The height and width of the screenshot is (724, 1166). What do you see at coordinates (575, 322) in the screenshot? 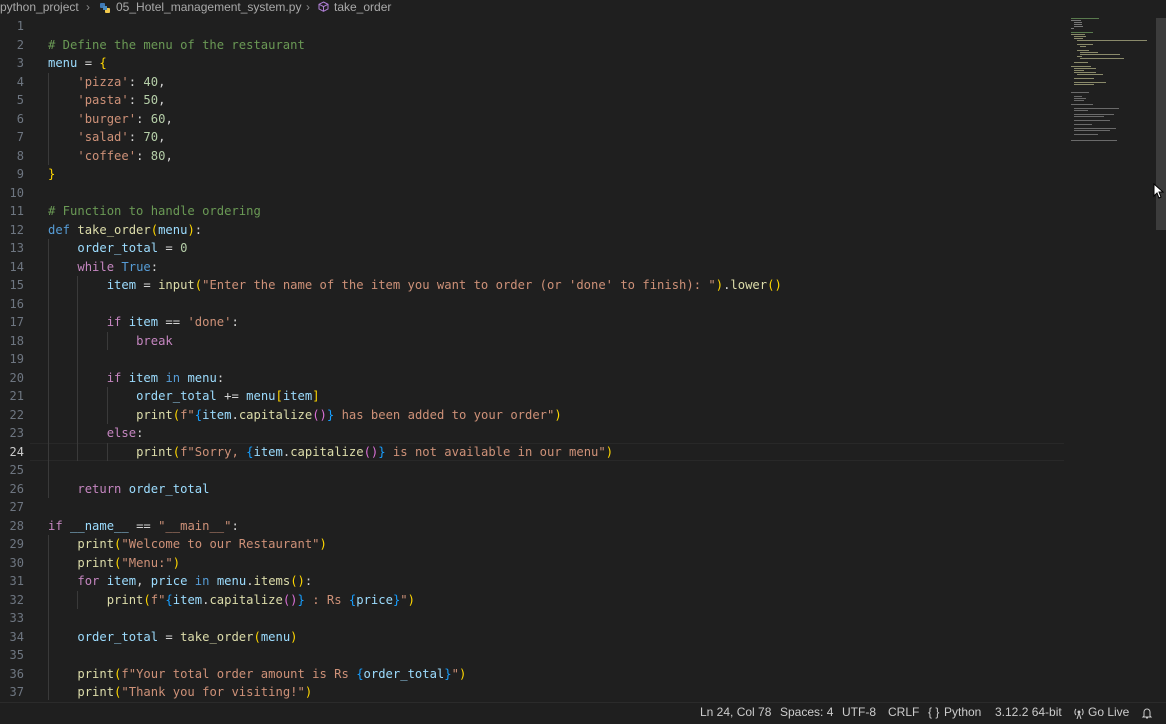
I see `code-line: 17 if item == 'done':` at bounding box center [575, 322].